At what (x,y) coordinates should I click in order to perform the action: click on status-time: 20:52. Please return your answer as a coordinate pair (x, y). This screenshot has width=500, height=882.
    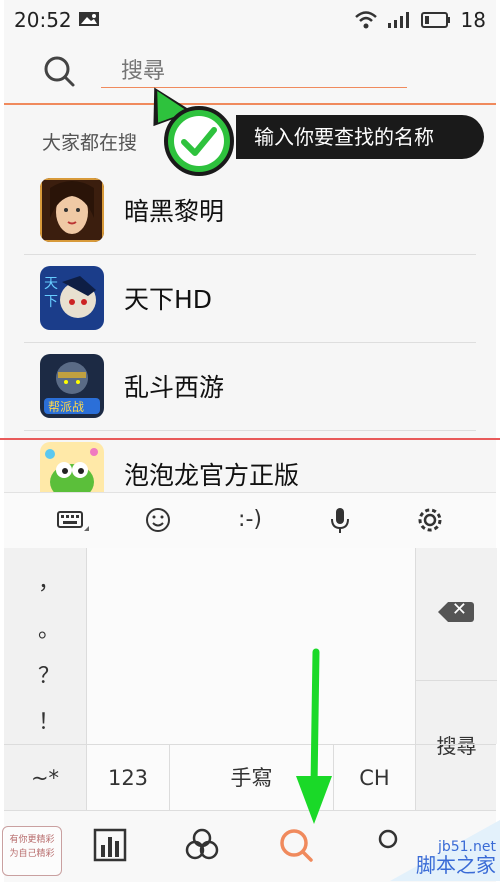
    Looking at the image, I should click on (43, 20).